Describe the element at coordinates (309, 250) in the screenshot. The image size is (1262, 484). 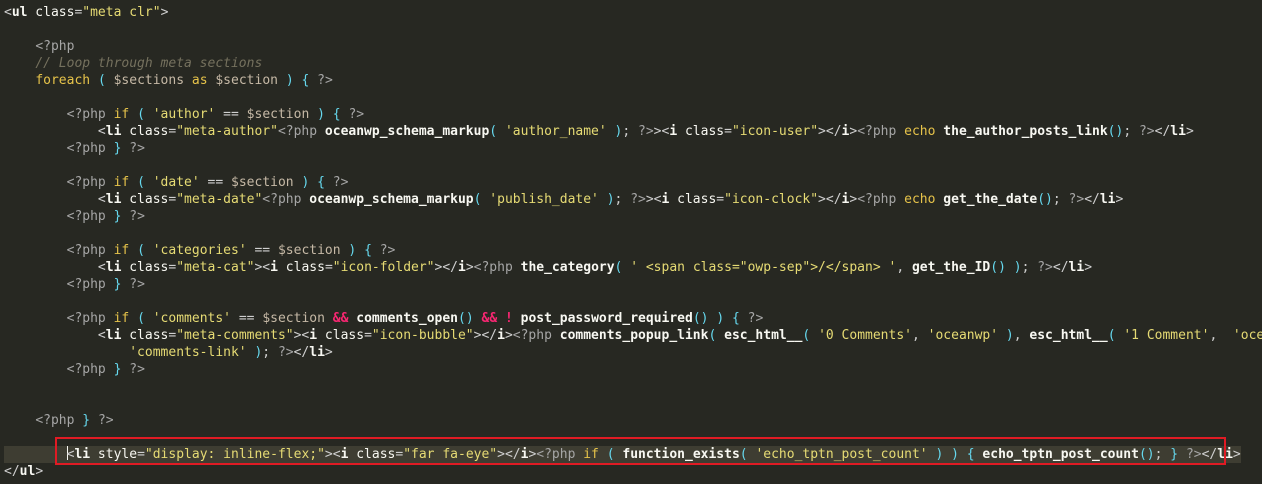
I see `code-token: $section` at that location.